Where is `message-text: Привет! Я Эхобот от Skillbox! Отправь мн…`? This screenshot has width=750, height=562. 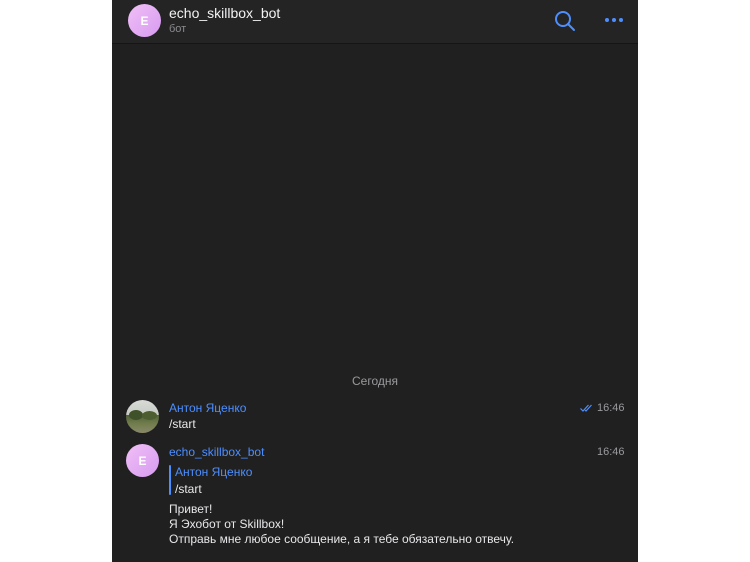 message-text: Привет! Я Эхобот от Skillbox! Отправь мн… is located at coordinates (341, 524).